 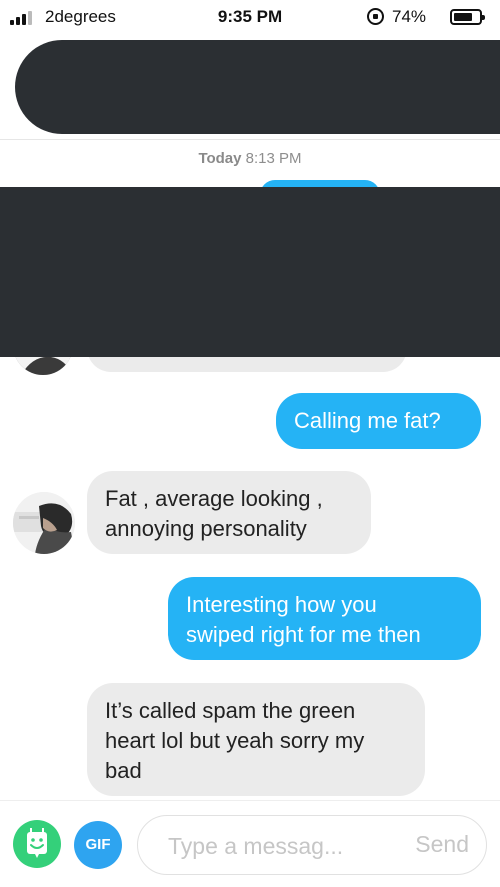 I want to click on battery-icon, so click(x=467, y=17).